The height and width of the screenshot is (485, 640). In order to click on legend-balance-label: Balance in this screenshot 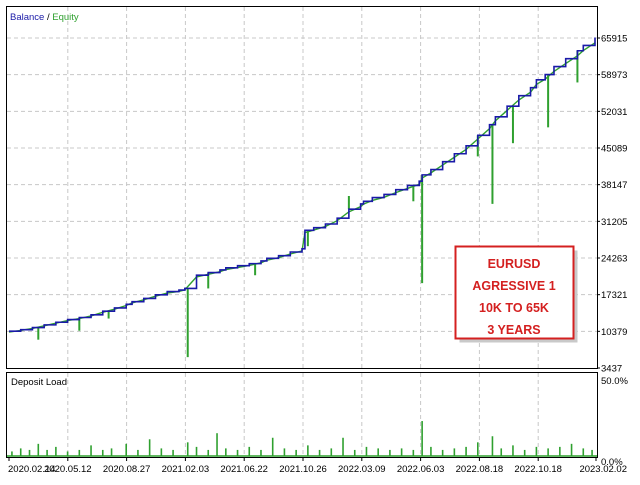, I will do `click(27, 17)`.